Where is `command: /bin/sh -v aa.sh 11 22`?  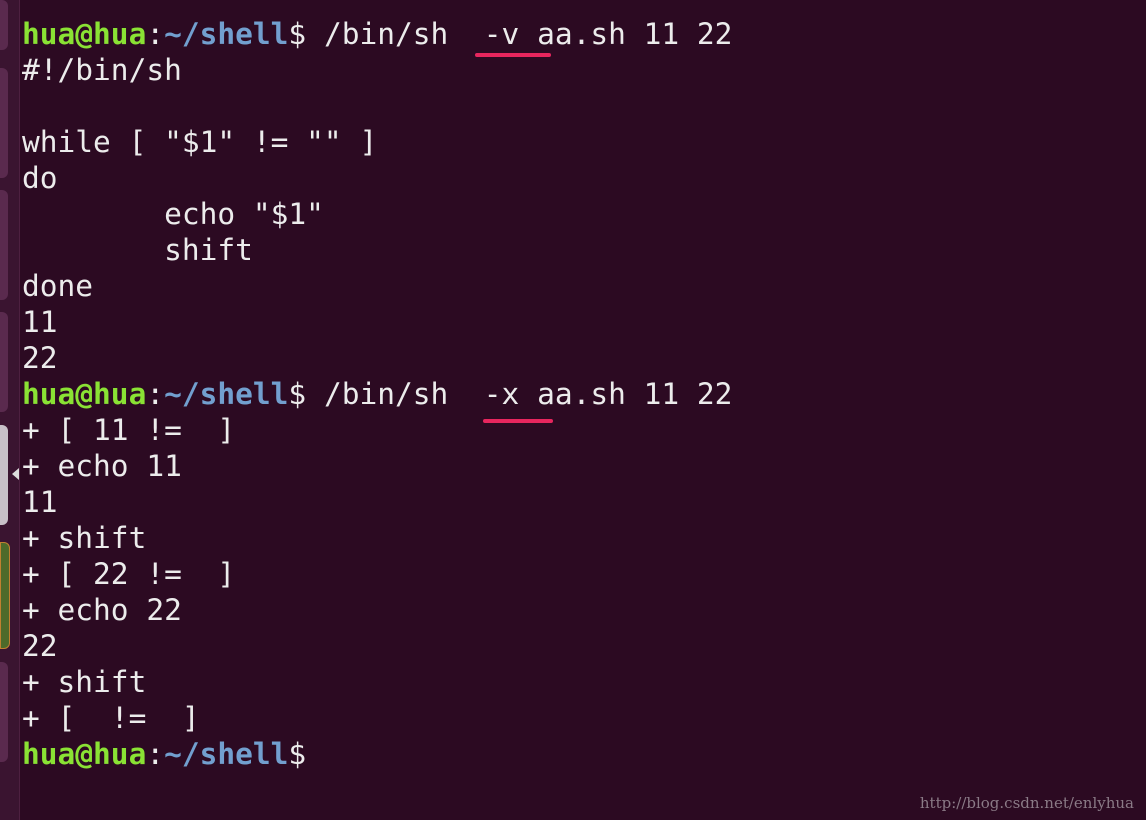 command: /bin/sh -v aa.sh 11 22 is located at coordinates (519, 34).